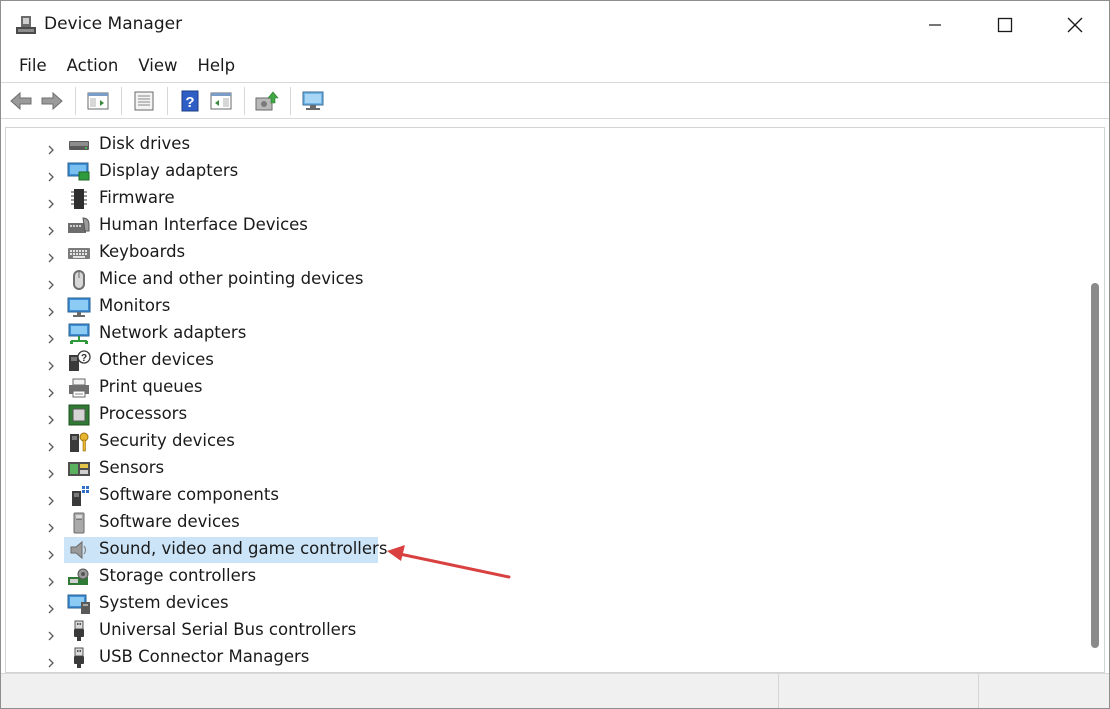 The image size is (1110, 709). What do you see at coordinates (135, 305) in the screenshot?
I see `tree-item-label: Monitors` at bounding box center [135, 305].